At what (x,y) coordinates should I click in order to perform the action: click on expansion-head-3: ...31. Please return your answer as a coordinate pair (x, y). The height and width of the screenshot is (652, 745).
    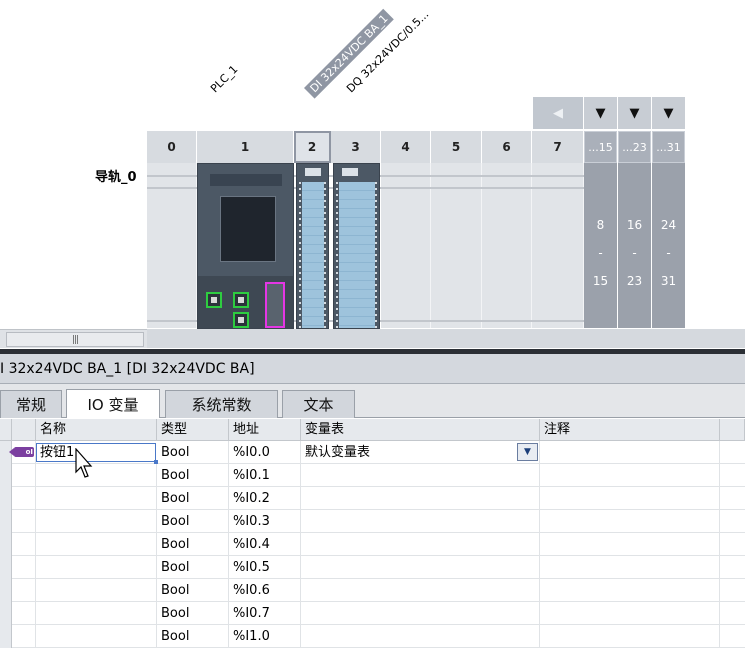
    Looking at the image, I should click on (668, 147).